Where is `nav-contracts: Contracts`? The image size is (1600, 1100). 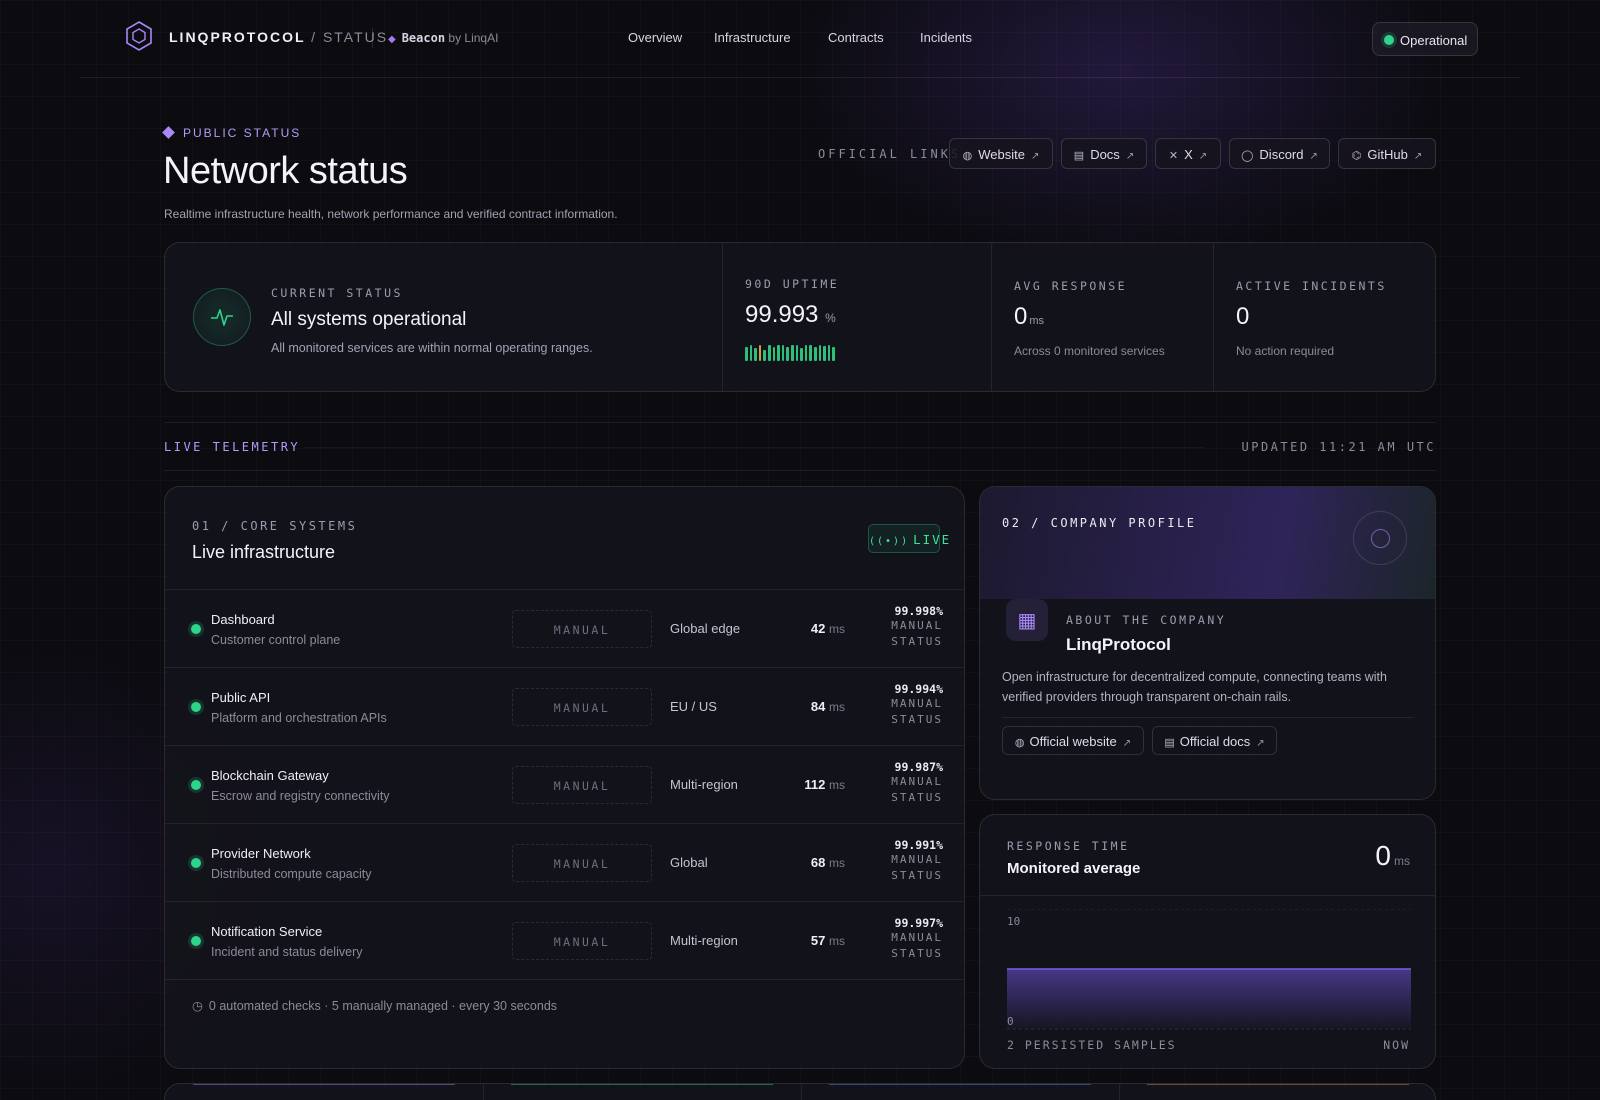
nav-contracts: Contracts is located at coordinates (856, 37).